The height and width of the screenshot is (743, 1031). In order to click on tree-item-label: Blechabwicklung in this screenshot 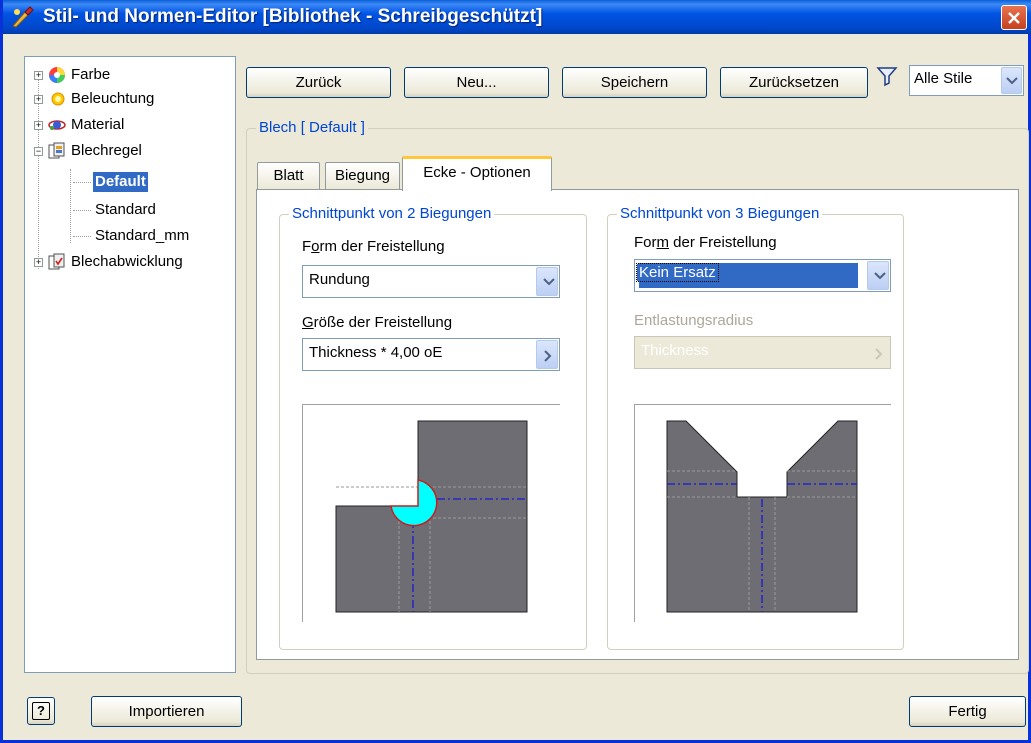, I will do `click(127, 261)`.